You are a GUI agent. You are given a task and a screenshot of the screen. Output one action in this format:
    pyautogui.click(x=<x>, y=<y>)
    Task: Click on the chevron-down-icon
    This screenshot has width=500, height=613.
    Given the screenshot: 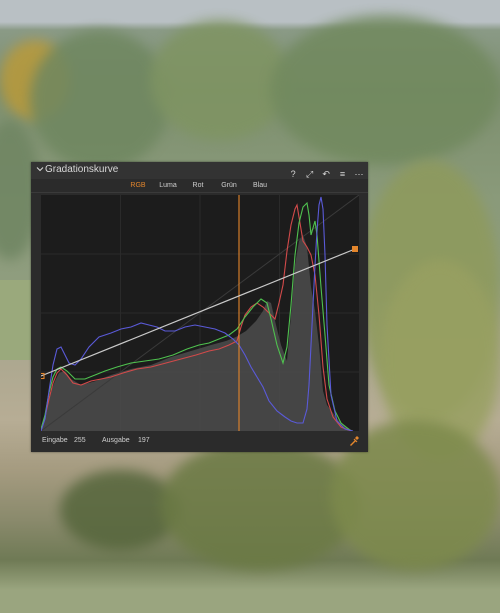 What is the action you would take?
    pyautogui.click(x=40, y=169)
    